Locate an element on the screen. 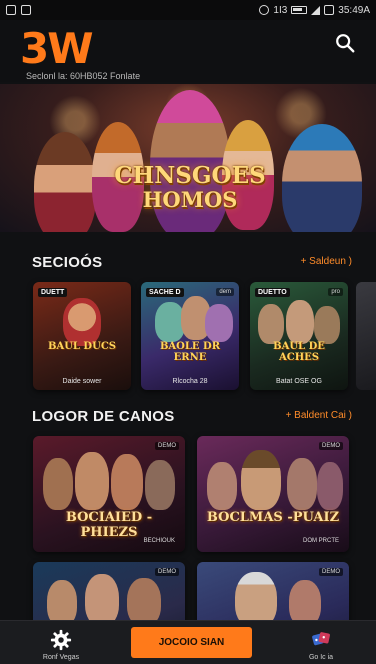 Image resolution: width=376 pixels, height=664 pixels. status-bar: 1I3 35:49A is located at coordinates (188, 10).